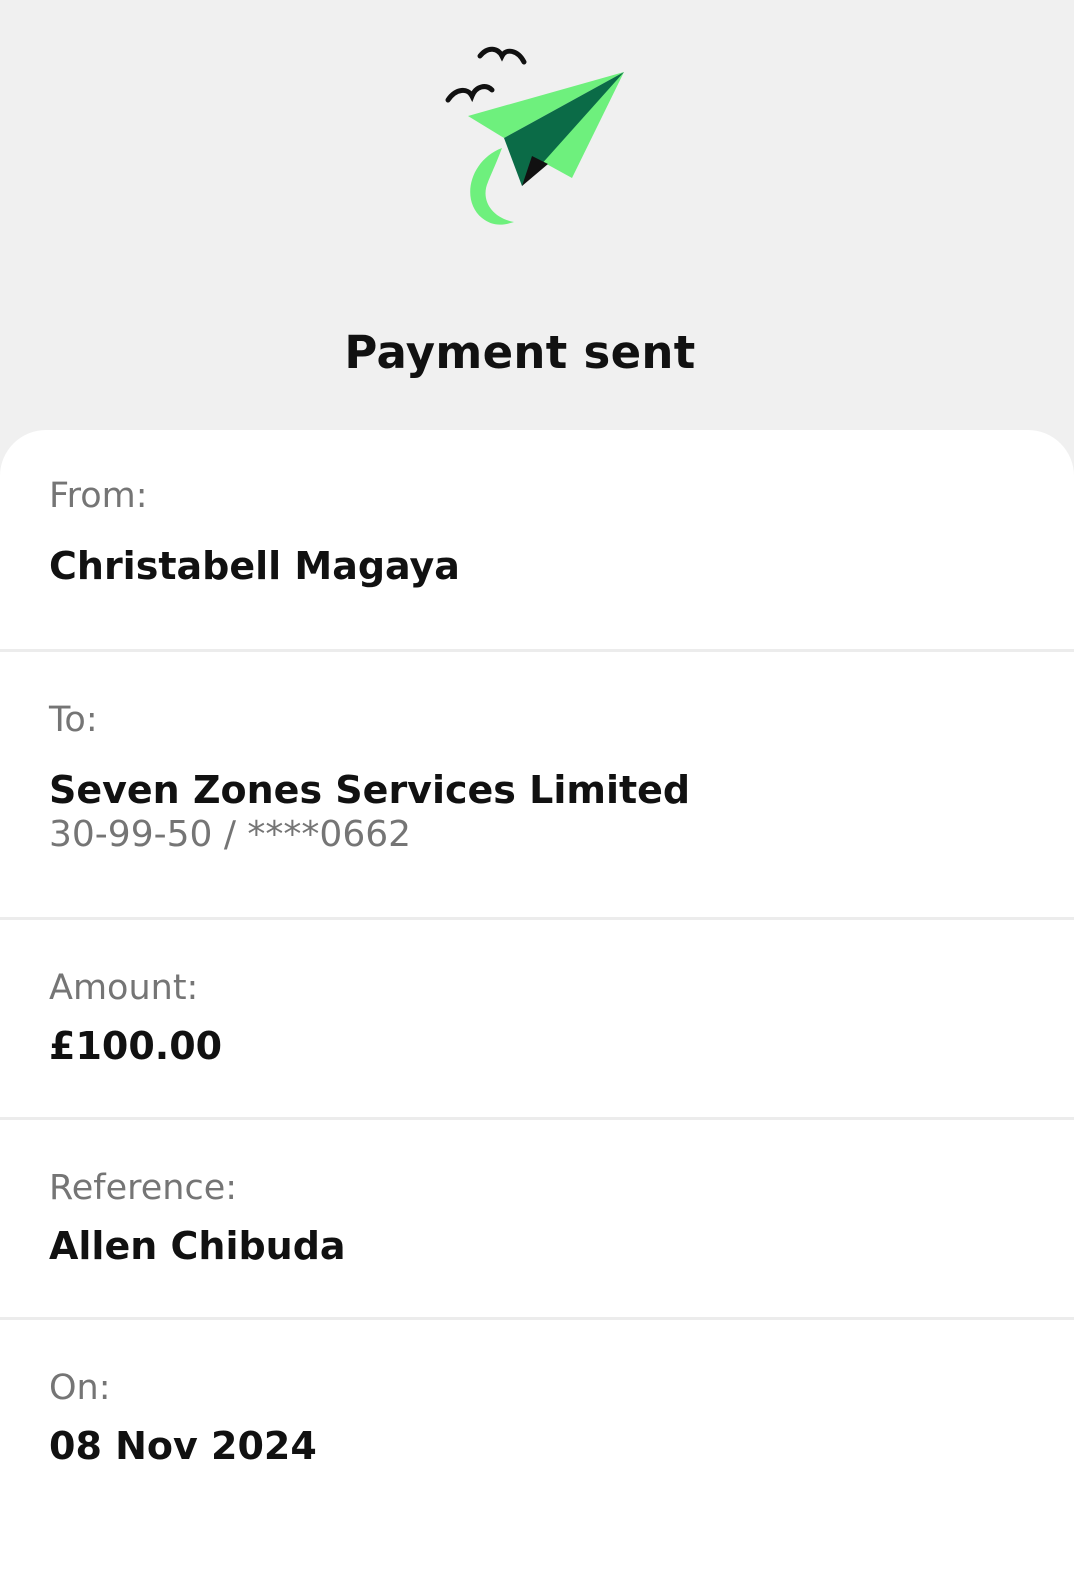 The height and width of the screenshot is (1572, 1074). What do you see at coordinates (143, 1188) in the screenshot?
I see `reference-label: Reference:` at bounding box center [143, 1188].